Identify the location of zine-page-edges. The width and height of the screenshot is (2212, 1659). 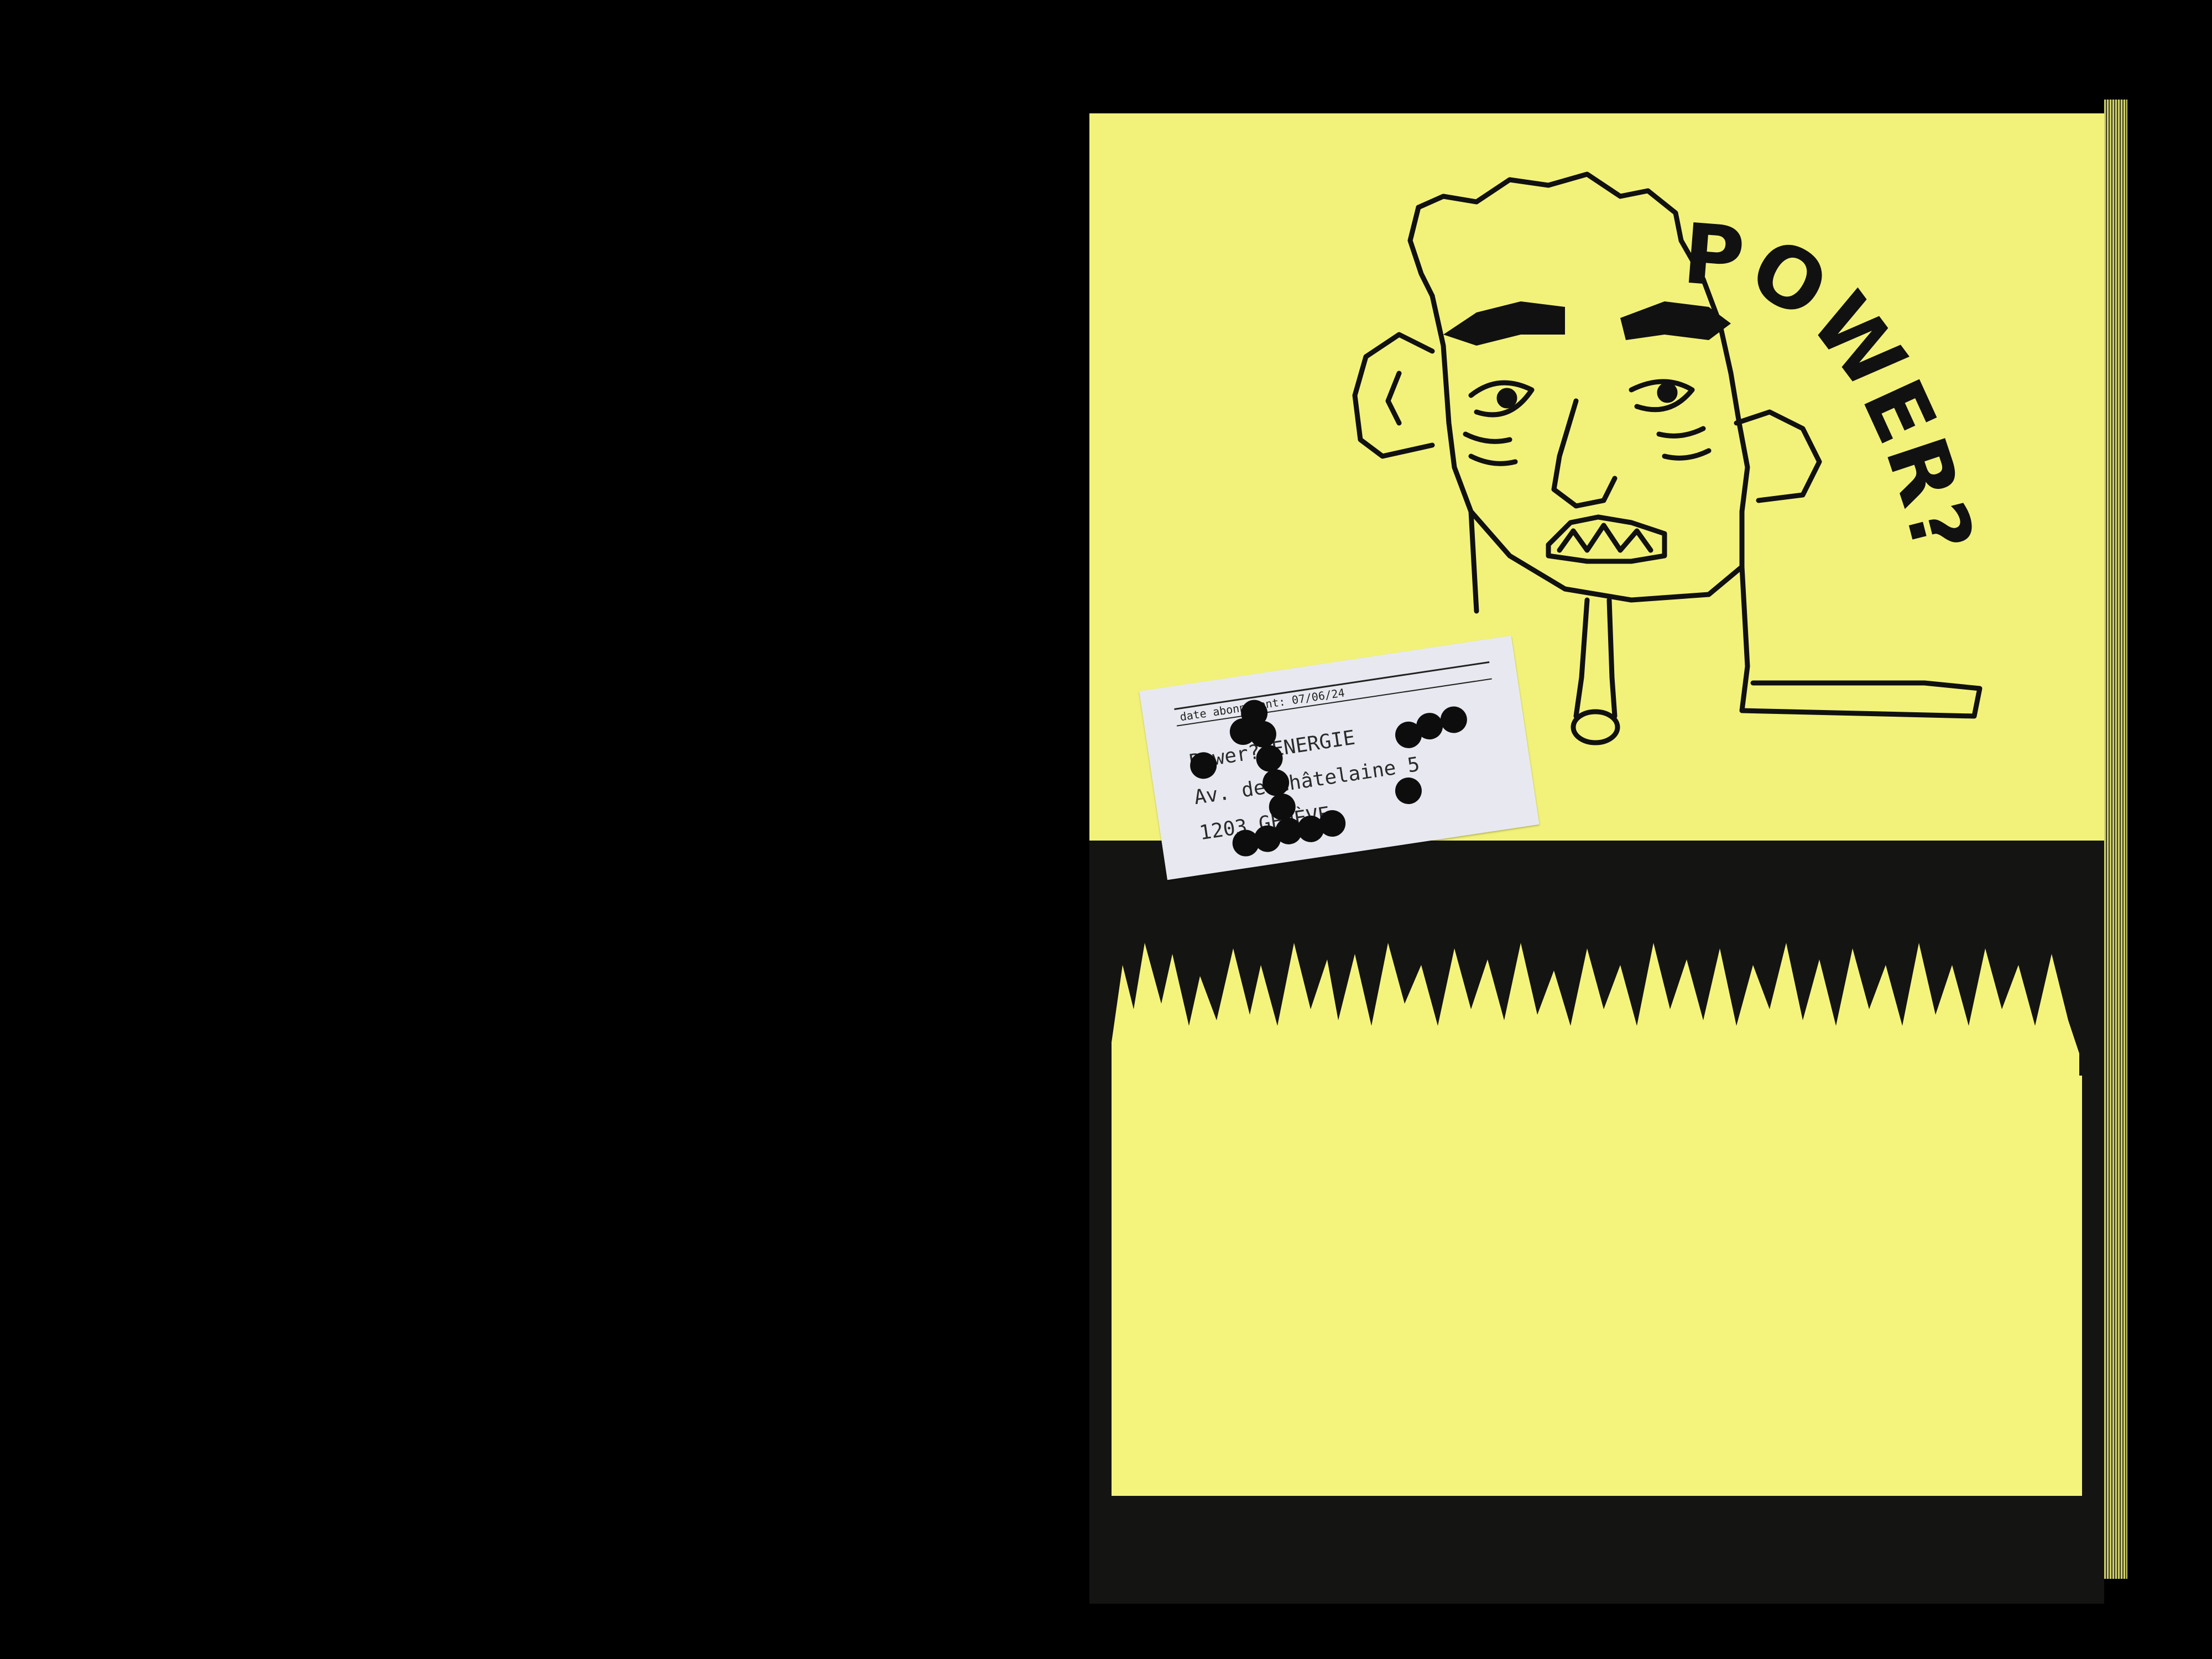
(2115, 840).